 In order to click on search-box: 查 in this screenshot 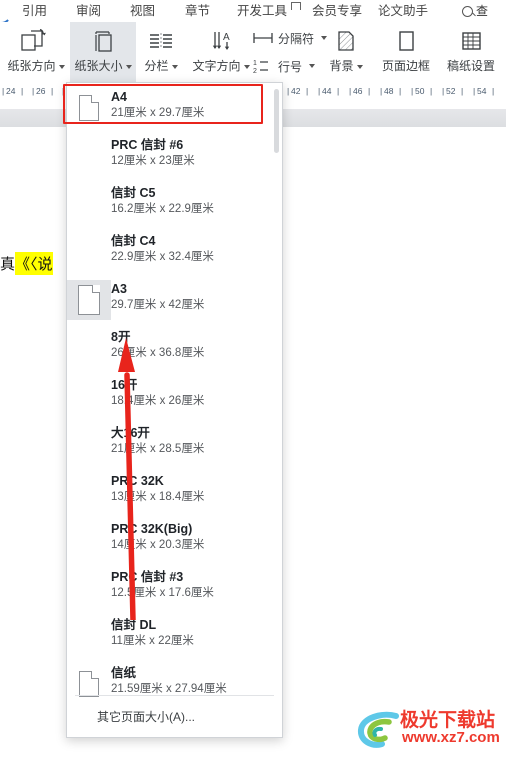, I will do `click(475, 11)`.